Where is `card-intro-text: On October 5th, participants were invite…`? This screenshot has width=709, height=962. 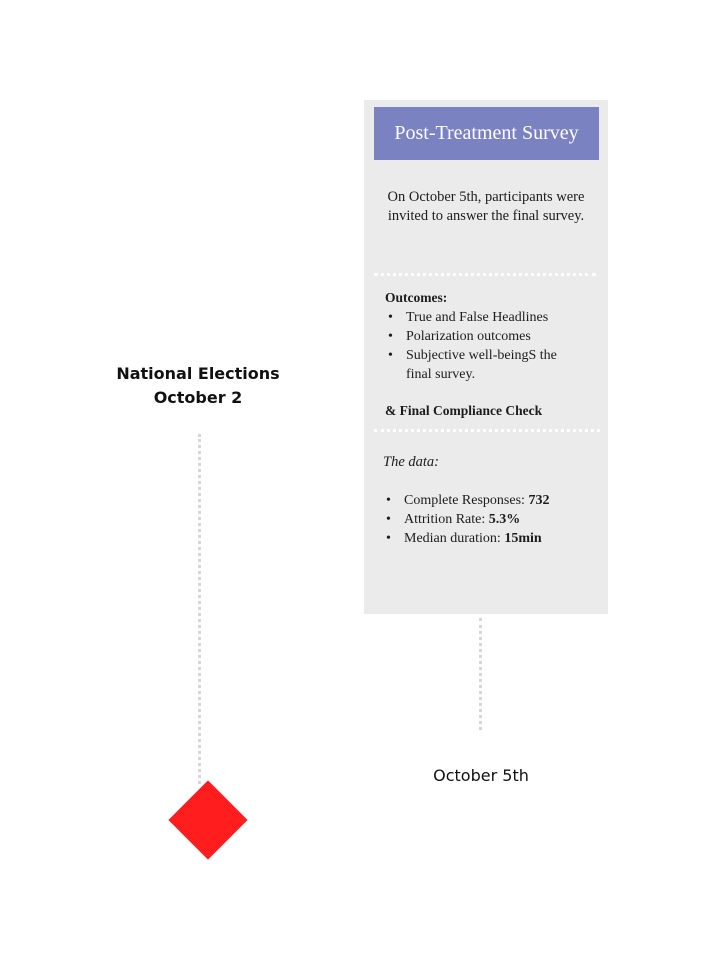
card-intro-text: On October 5th, participants were invite… is located at coordinates (486, 206).